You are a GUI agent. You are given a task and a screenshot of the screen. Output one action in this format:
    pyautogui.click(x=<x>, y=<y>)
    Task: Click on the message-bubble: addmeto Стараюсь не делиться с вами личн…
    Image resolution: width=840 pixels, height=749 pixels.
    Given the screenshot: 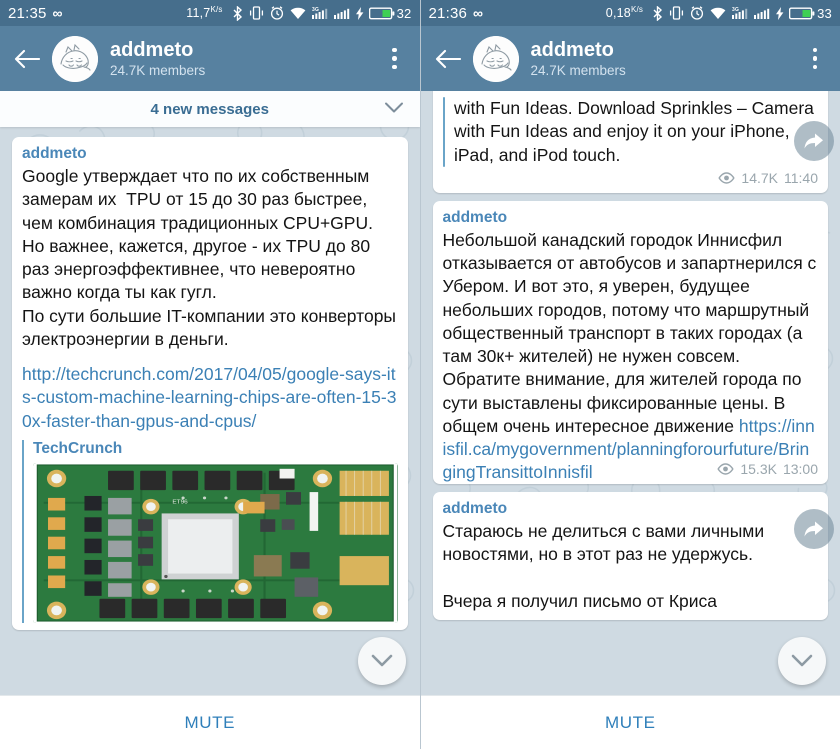 What is the action you would take?
    pyautogui.click(x=630, y=555)
    